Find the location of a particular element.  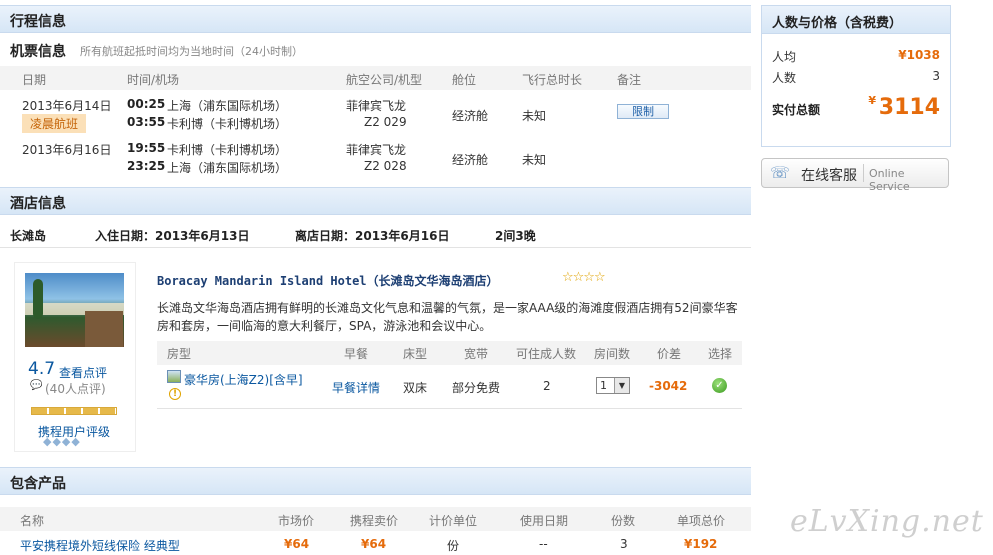

room-table-header: 房型 早餐 床型 宽带 可住成人数 房间数 价差 选择 is located at coordinates (449, 353).